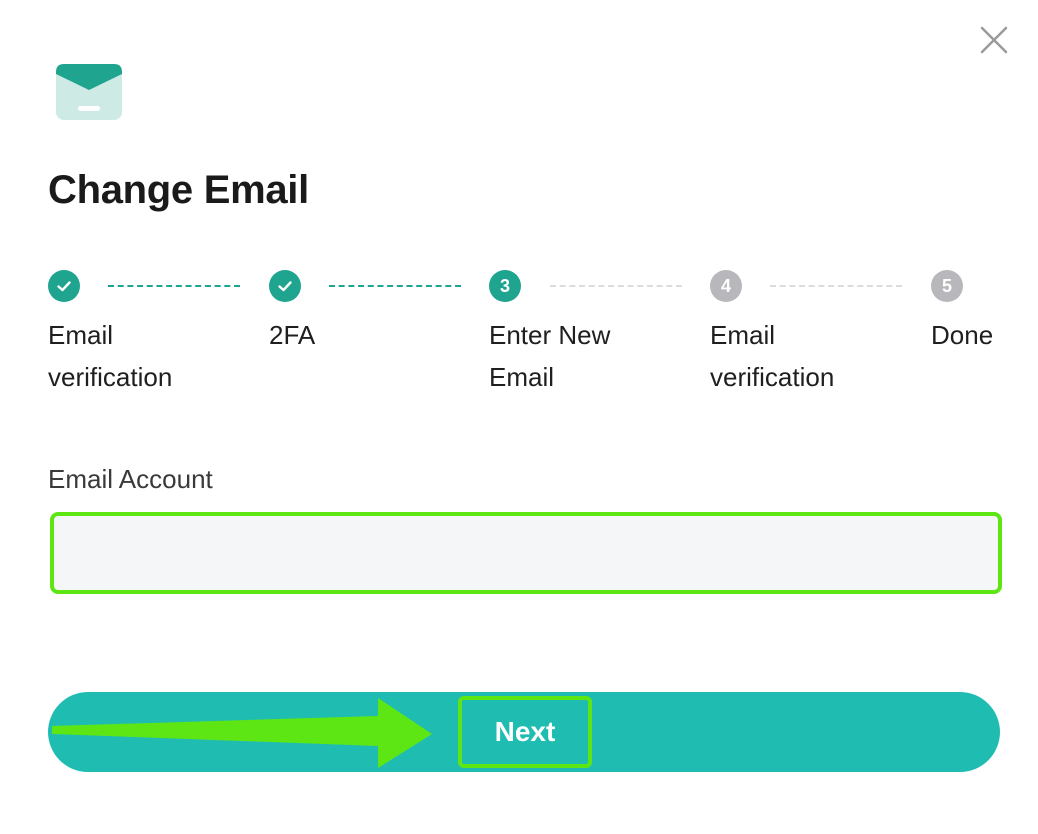 This screenshot has width=1038, height=834. Describe the element at coordinates (524, 732) in the screenshot. I see `next-button` at that location.